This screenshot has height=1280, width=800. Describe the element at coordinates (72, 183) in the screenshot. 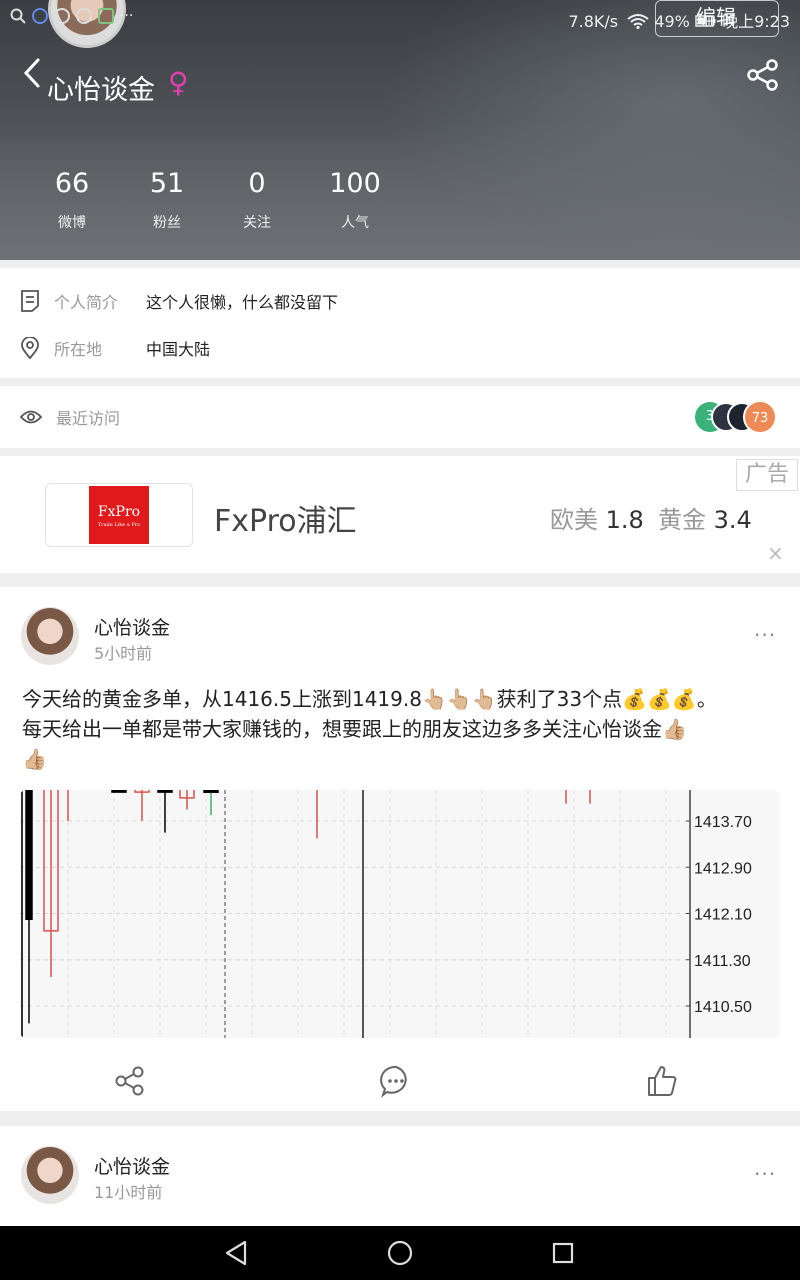

I see `stat-value: 66` at that location.